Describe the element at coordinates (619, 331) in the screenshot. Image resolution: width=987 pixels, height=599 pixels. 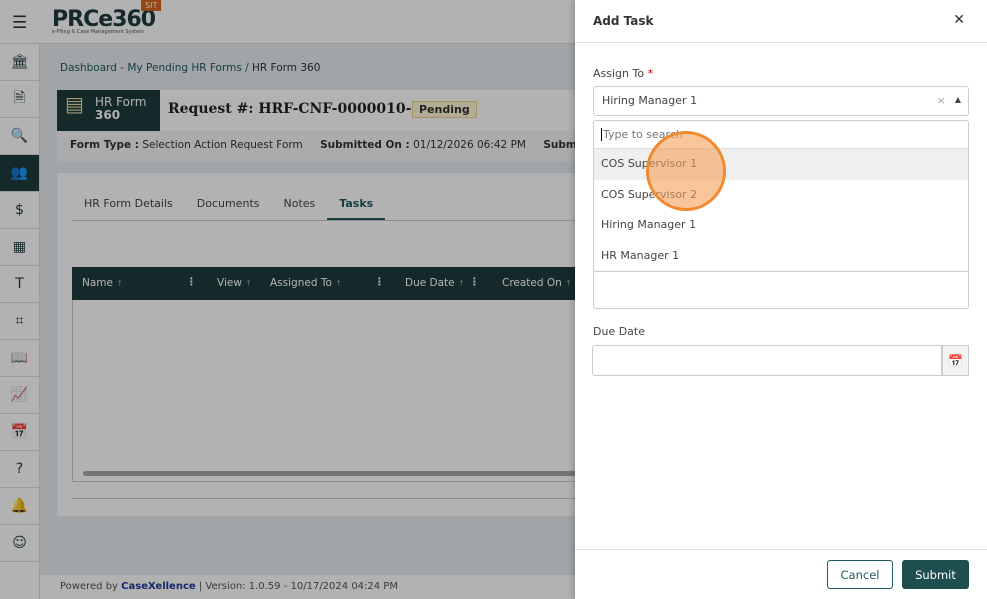
I see `due-date-label: Due Date` at that location.